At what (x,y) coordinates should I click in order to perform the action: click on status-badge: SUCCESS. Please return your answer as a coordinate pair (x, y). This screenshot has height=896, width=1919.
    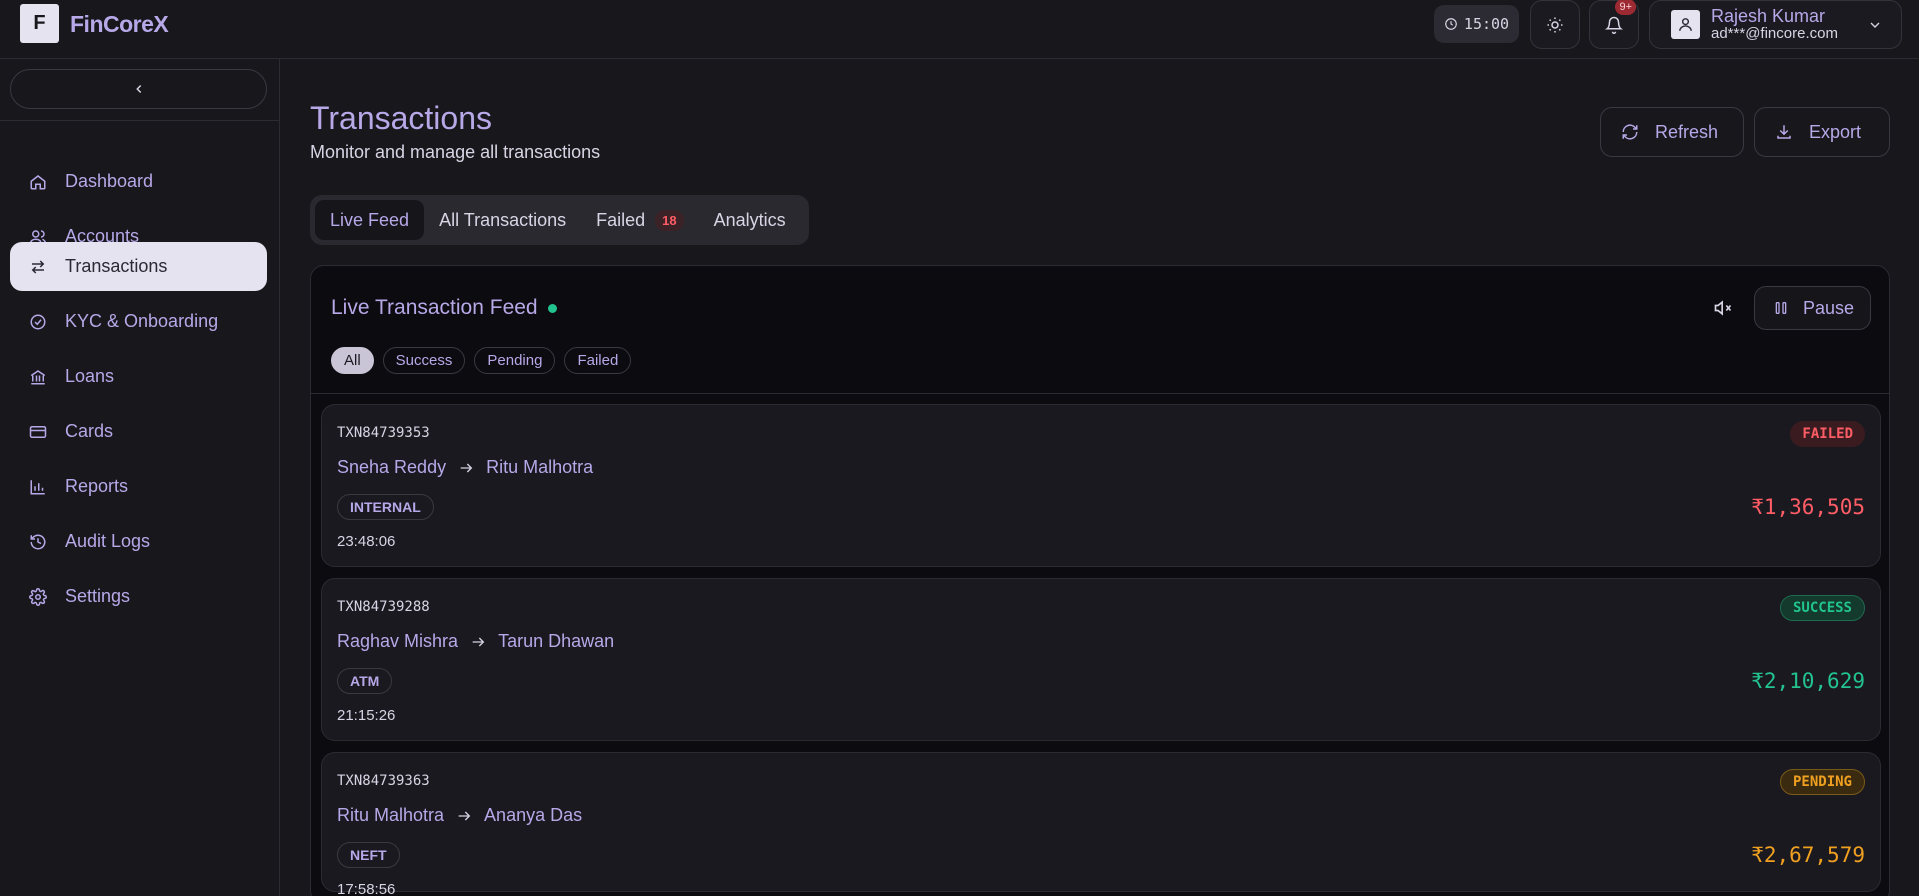
    Looking at the image, I should click on (1822, 608).